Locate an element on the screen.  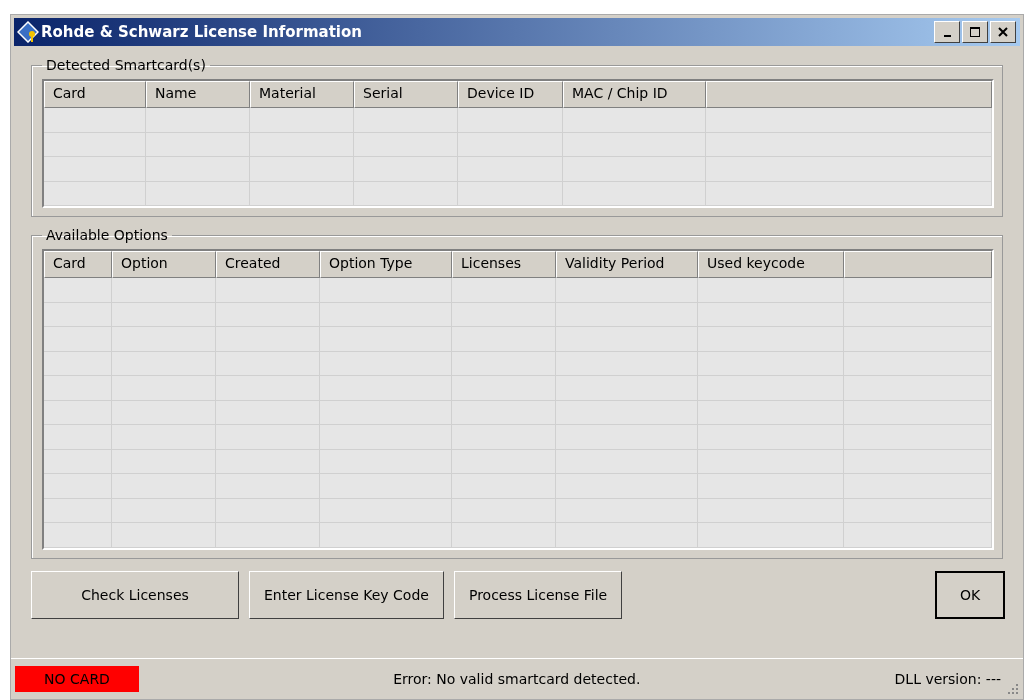
group-title: Available Options is located at coordinates (107, 235).